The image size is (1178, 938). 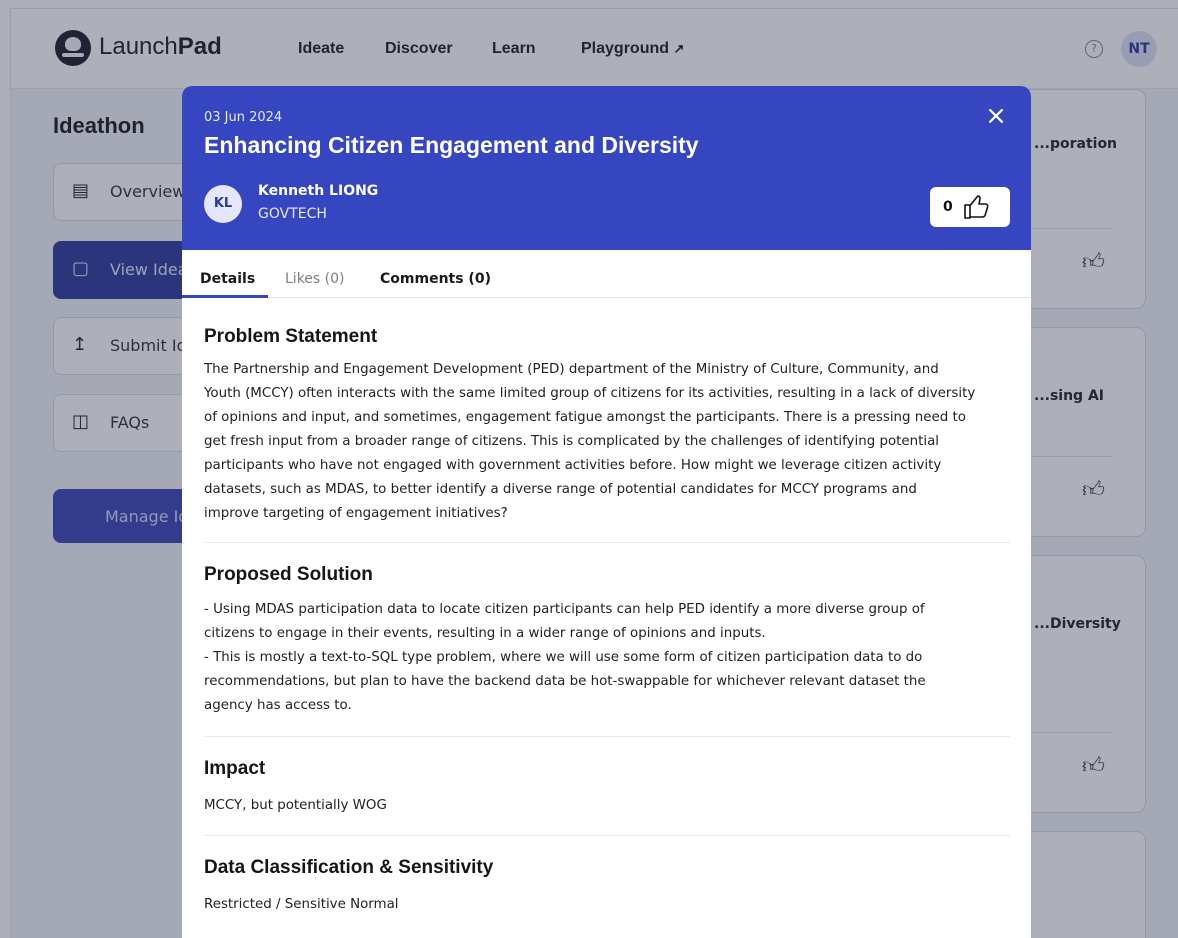 What do you see at coordinates (996, 116) in the screenshot?
I see `close-icon: ×` at bounding box center [996, 116].